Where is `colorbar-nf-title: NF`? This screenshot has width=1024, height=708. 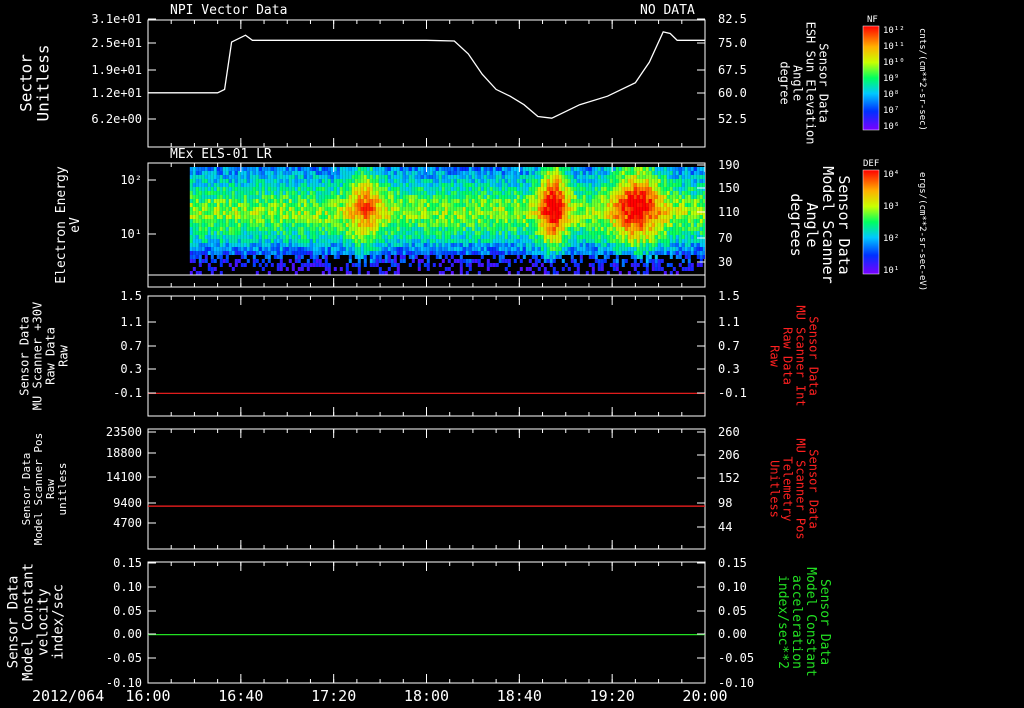 colorbar-nf-title: NF is located at coordinates (872, 20).